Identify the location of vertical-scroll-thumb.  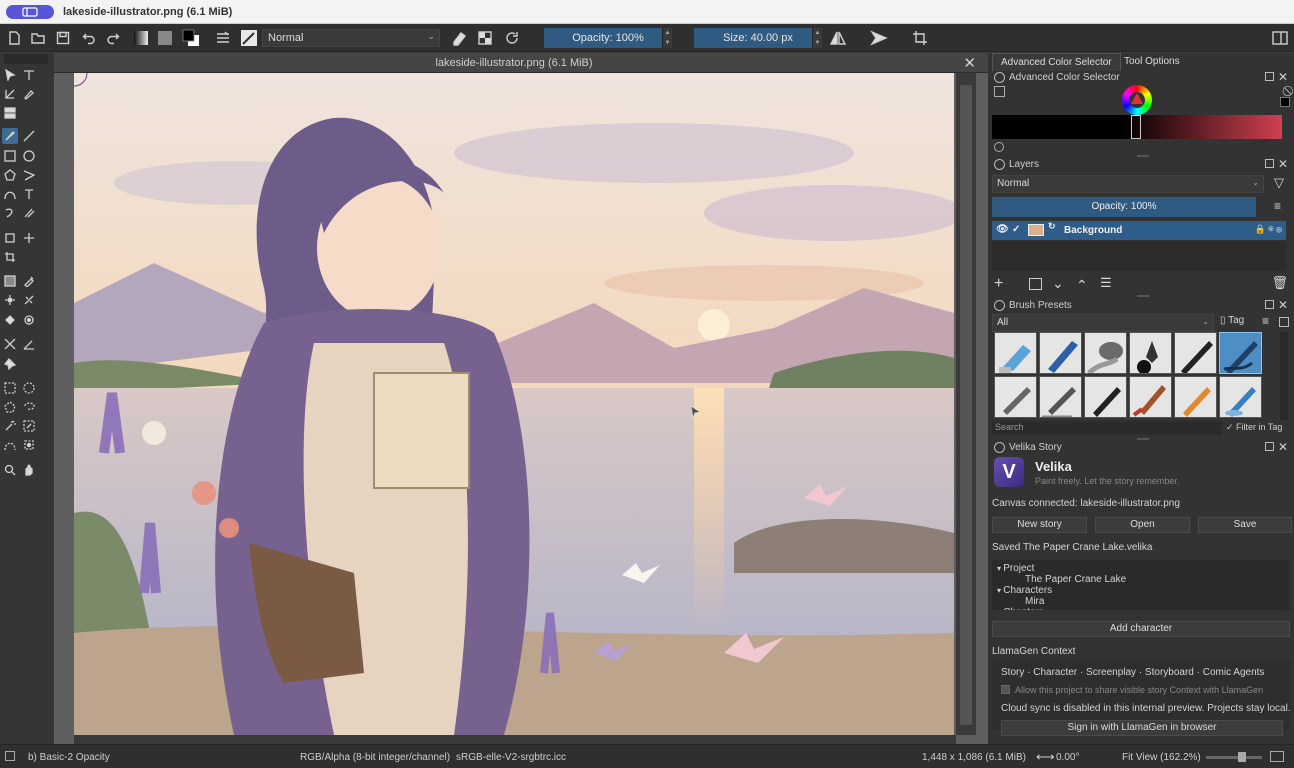
(966, 405).